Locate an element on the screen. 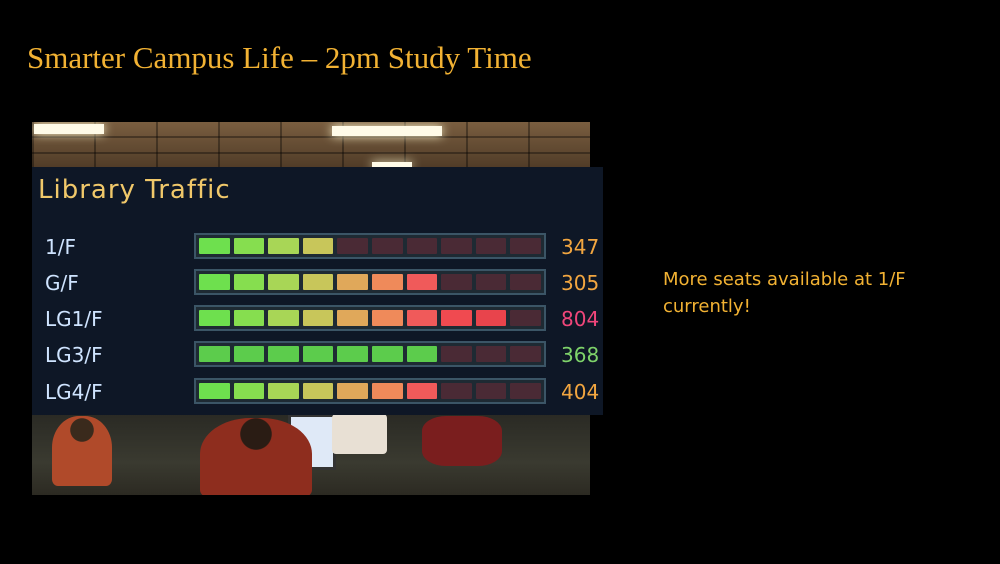  traffic-row: G/F 305 is located at coordinates (317, 284).